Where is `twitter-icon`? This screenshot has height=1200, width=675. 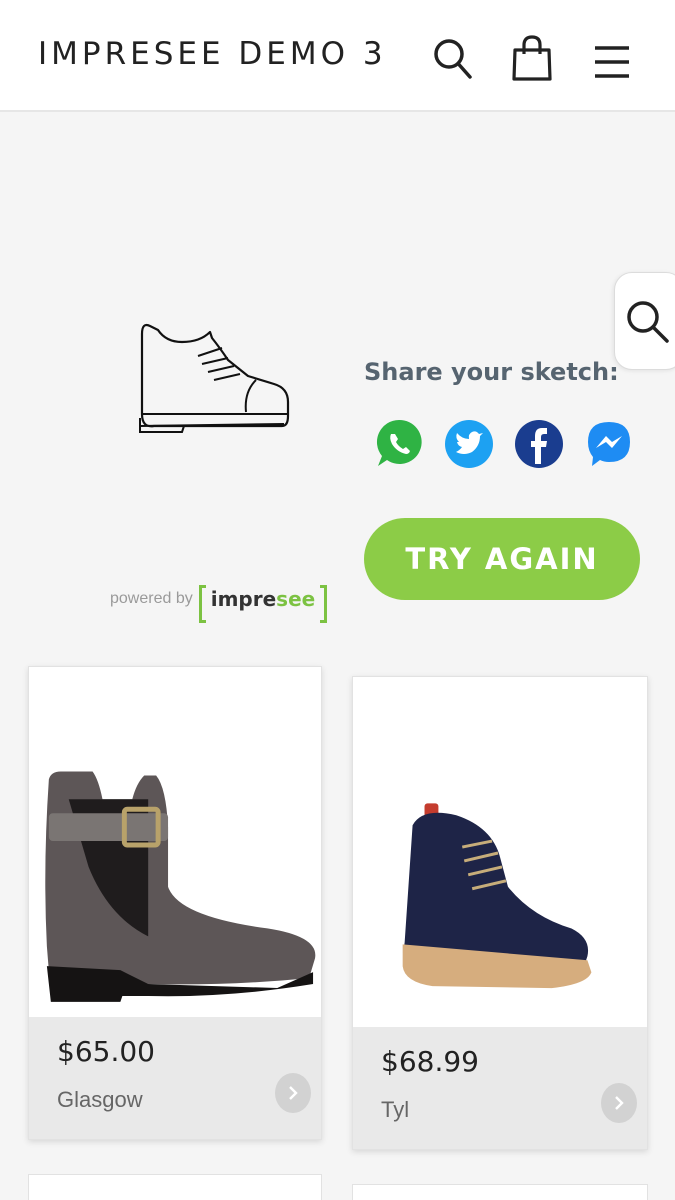
twitter-icon is located at coordinates (469, 444).